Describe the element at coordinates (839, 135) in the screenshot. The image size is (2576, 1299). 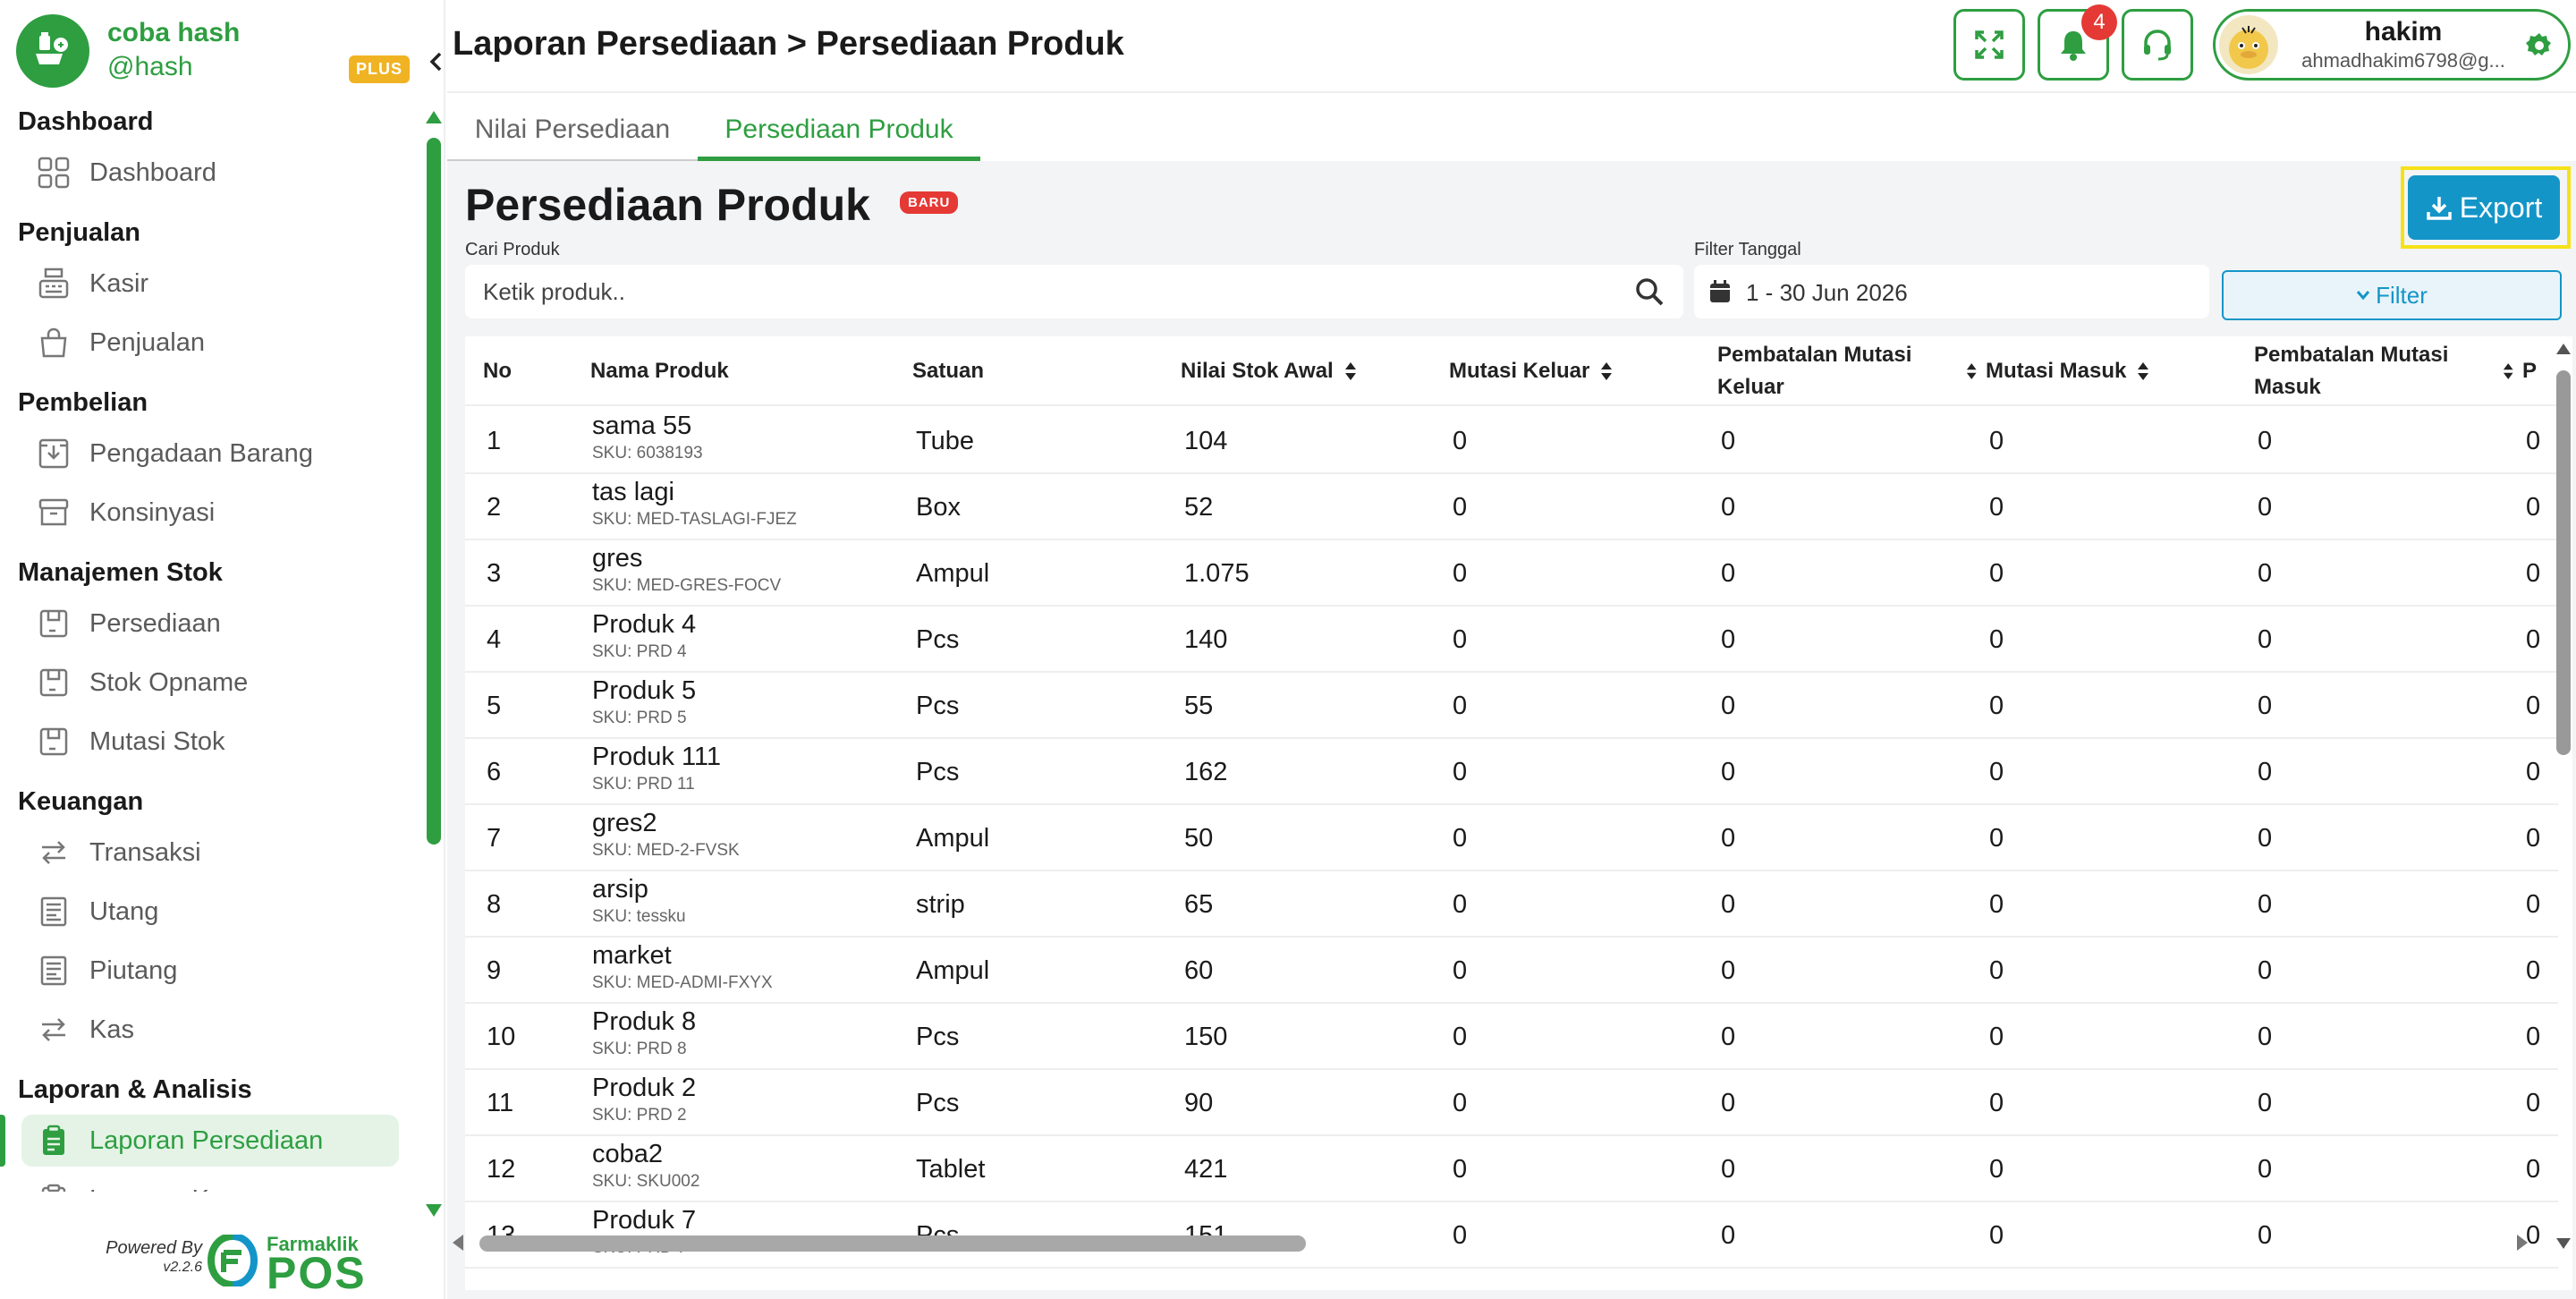
I see `tab-persediaan-produk: Persediaan Produk` at that location.